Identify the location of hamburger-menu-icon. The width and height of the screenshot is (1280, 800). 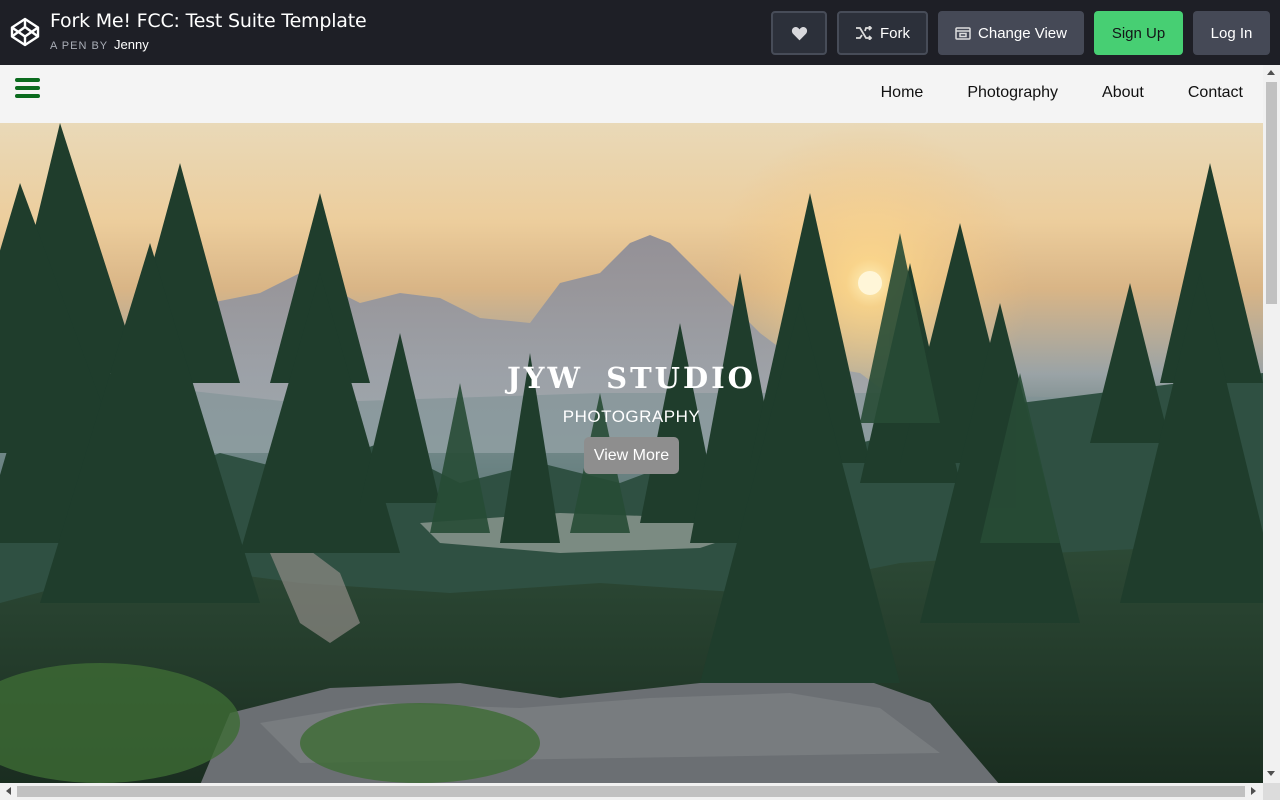
(27, 89).